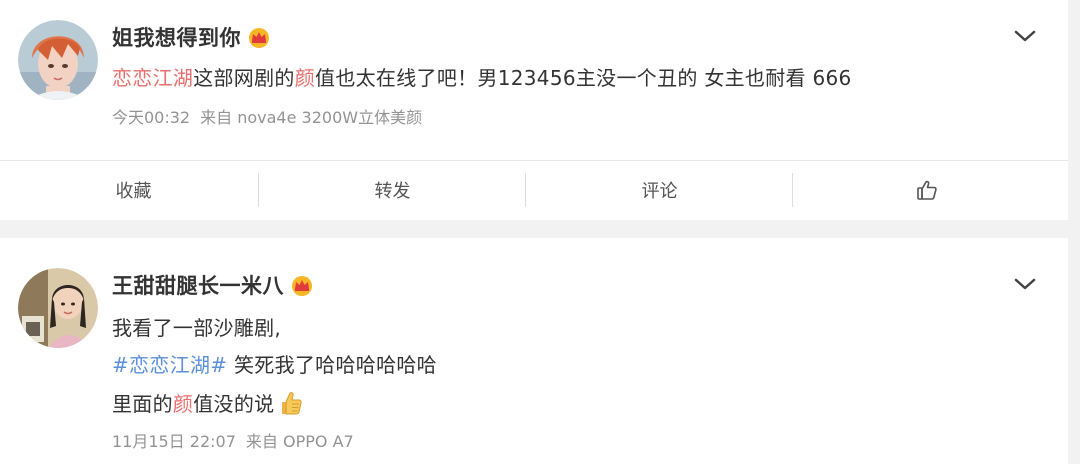 The height and width of the screenshot is (464, 1080). I want to click on hashtag-link: #恋恋江湖#, so click(169, 365).